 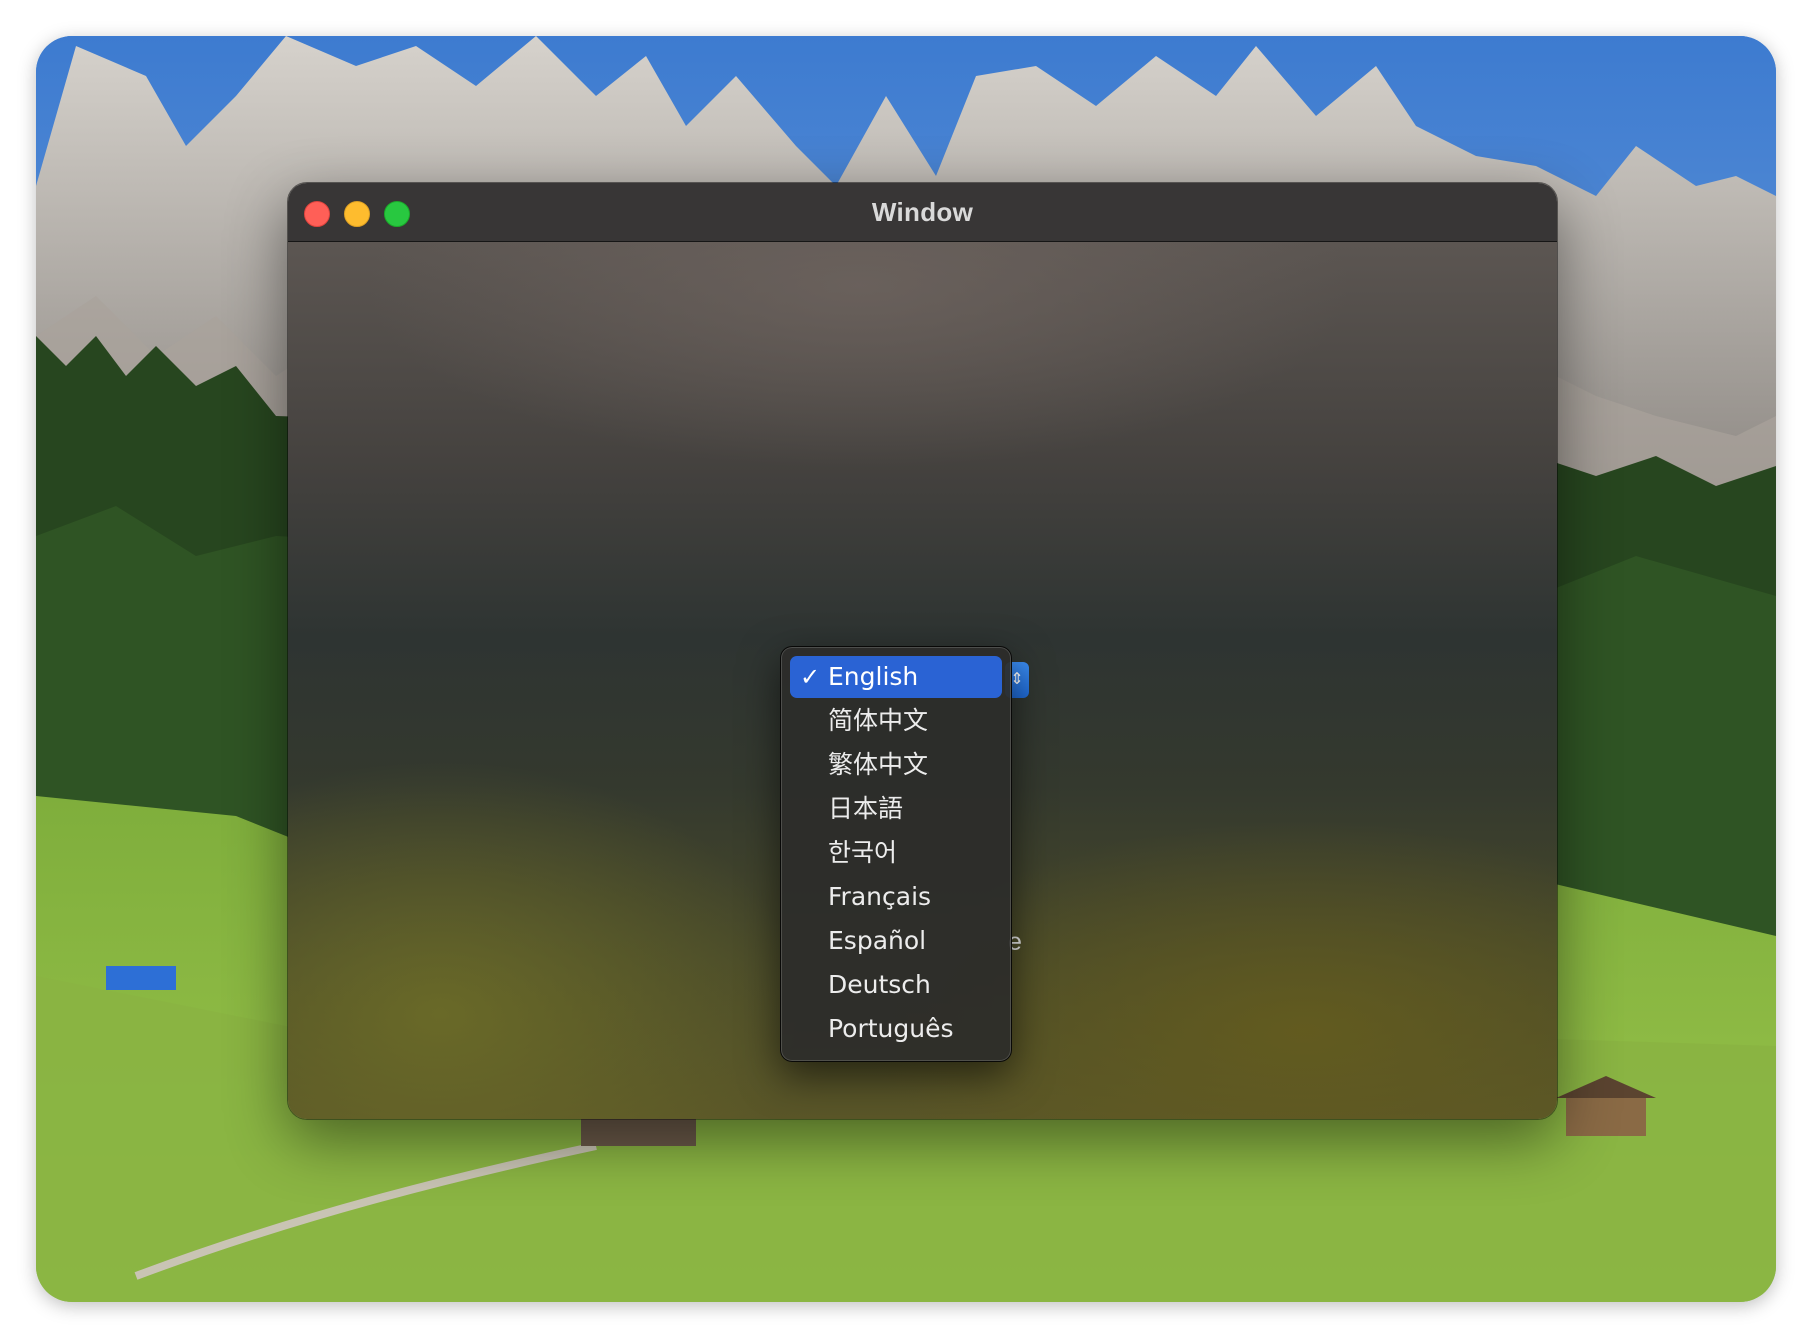 What do you see at coordinates (878, 764) in the screenshot?
I see `menu-item-label: 繁体中文` at bounding box center [878, 764].